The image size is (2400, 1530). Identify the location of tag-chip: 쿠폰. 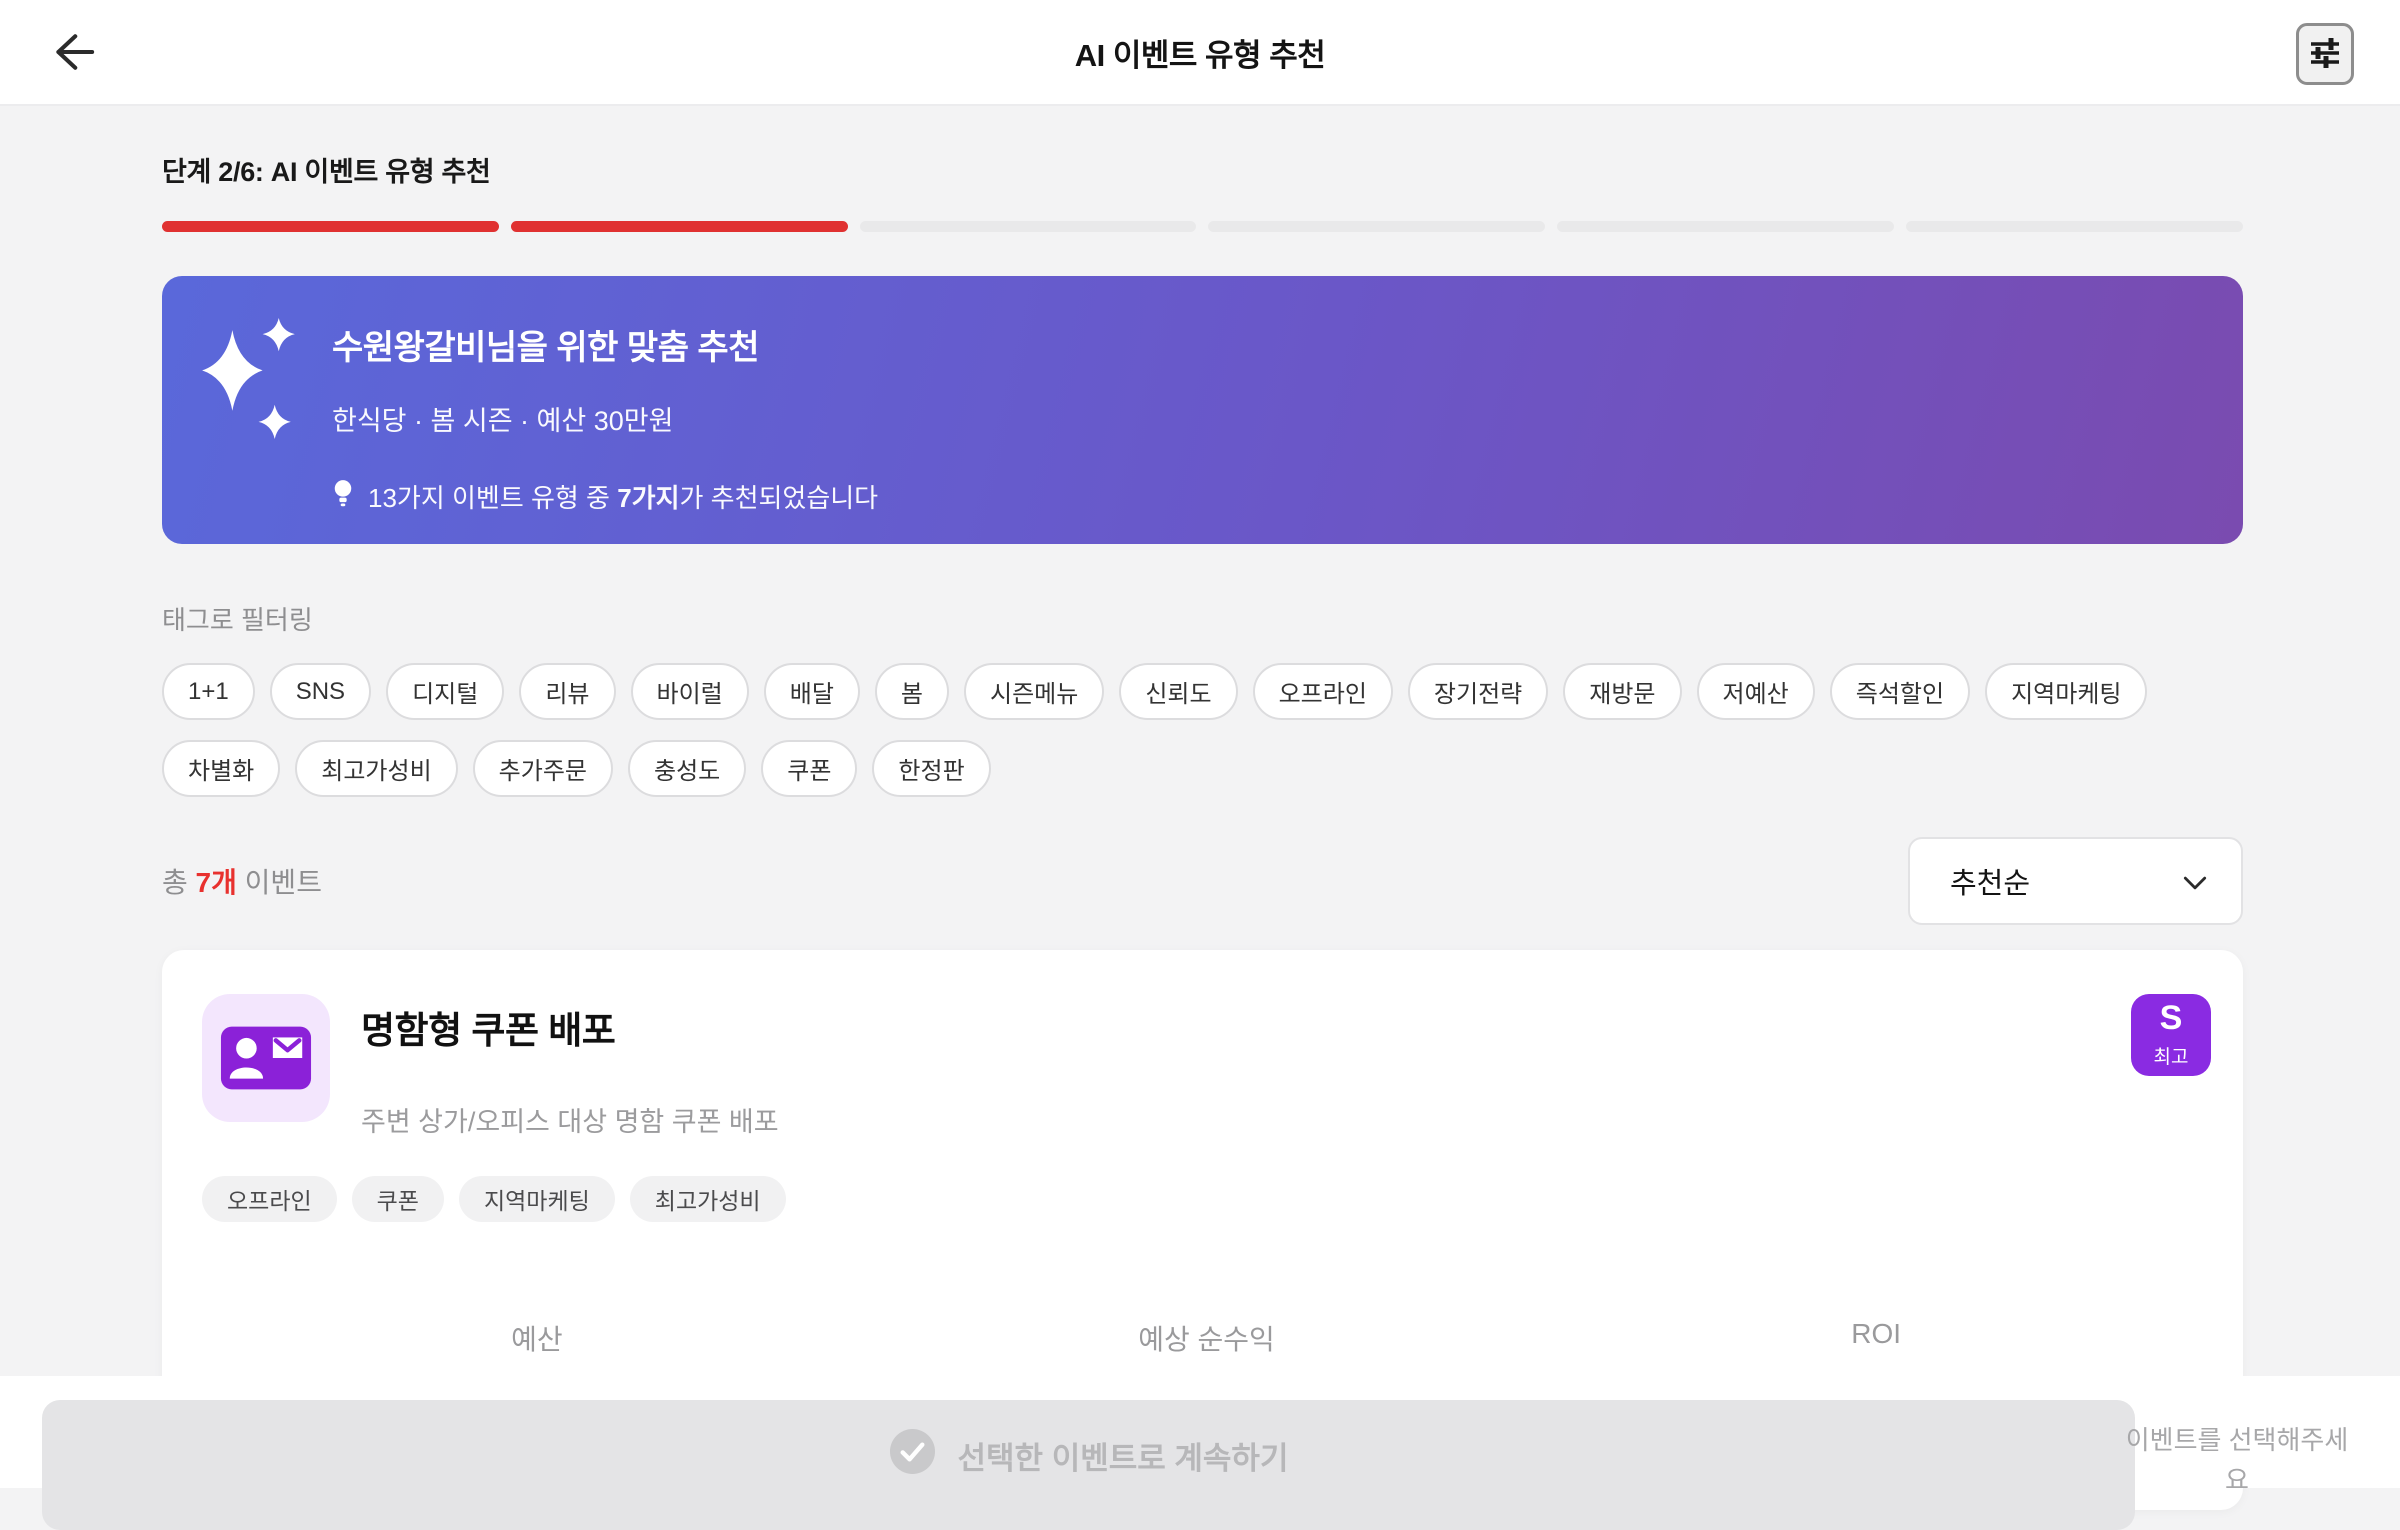
(809, 768).